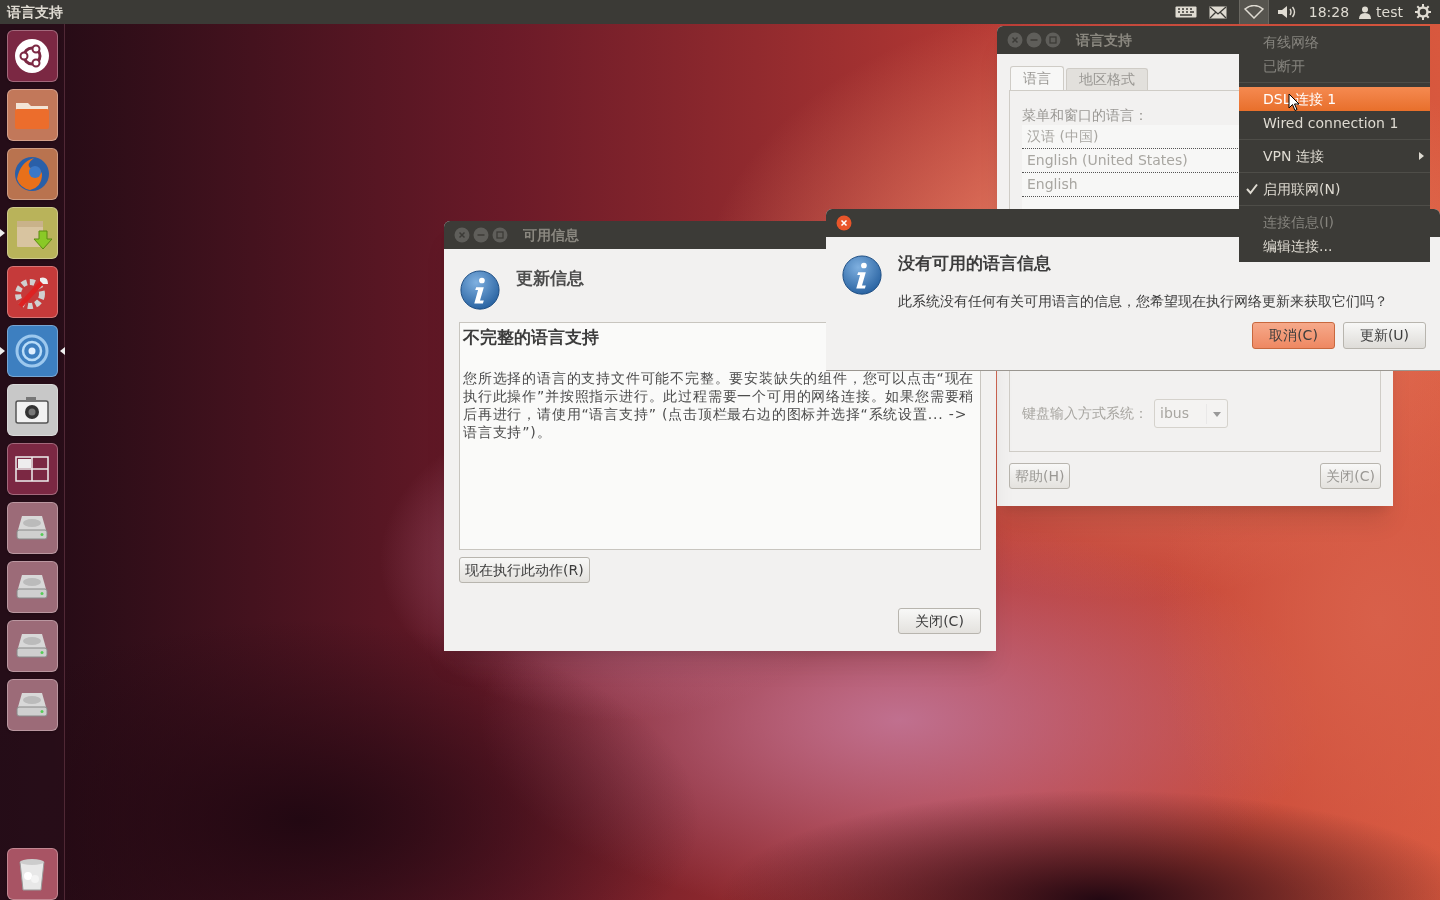  Describe the element at coordinates (1085, 115) in the screenshot. I see `field-label: 菜单和窗口的语言：` at that location.